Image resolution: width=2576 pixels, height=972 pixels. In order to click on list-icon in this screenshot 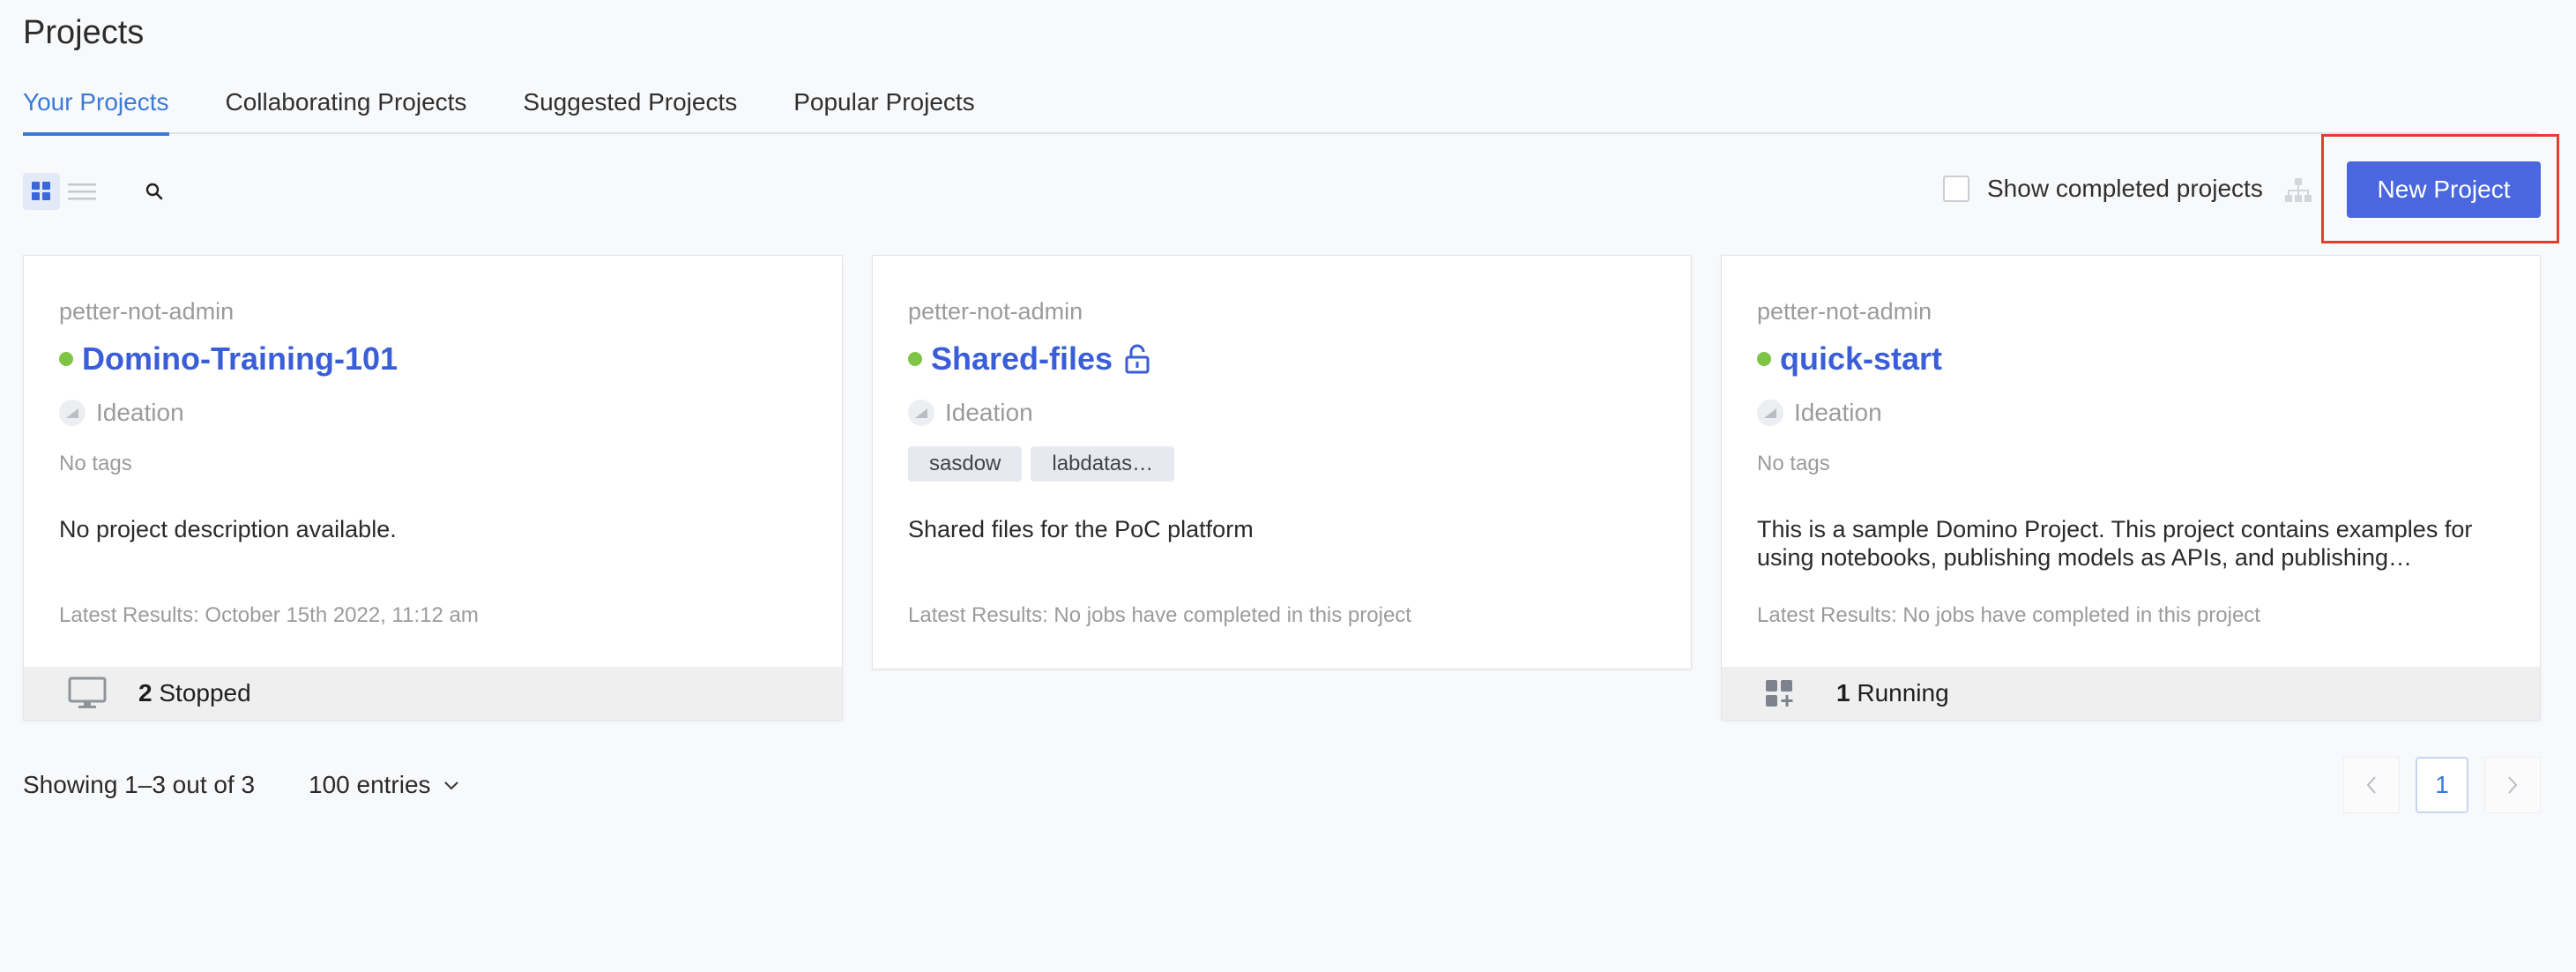, I will do `click(82, 192)`.